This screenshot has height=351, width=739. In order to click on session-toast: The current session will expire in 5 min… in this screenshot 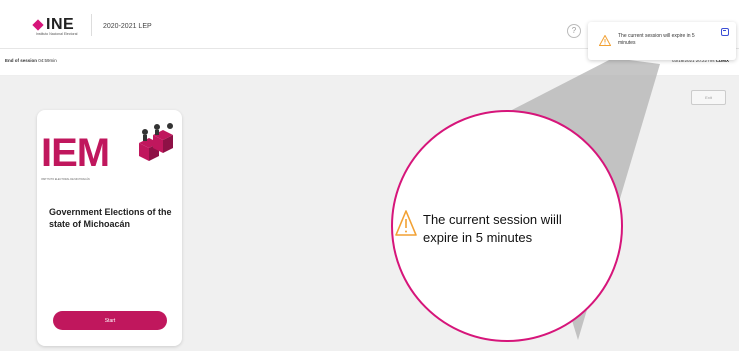, I will do `click(662, 41)`.